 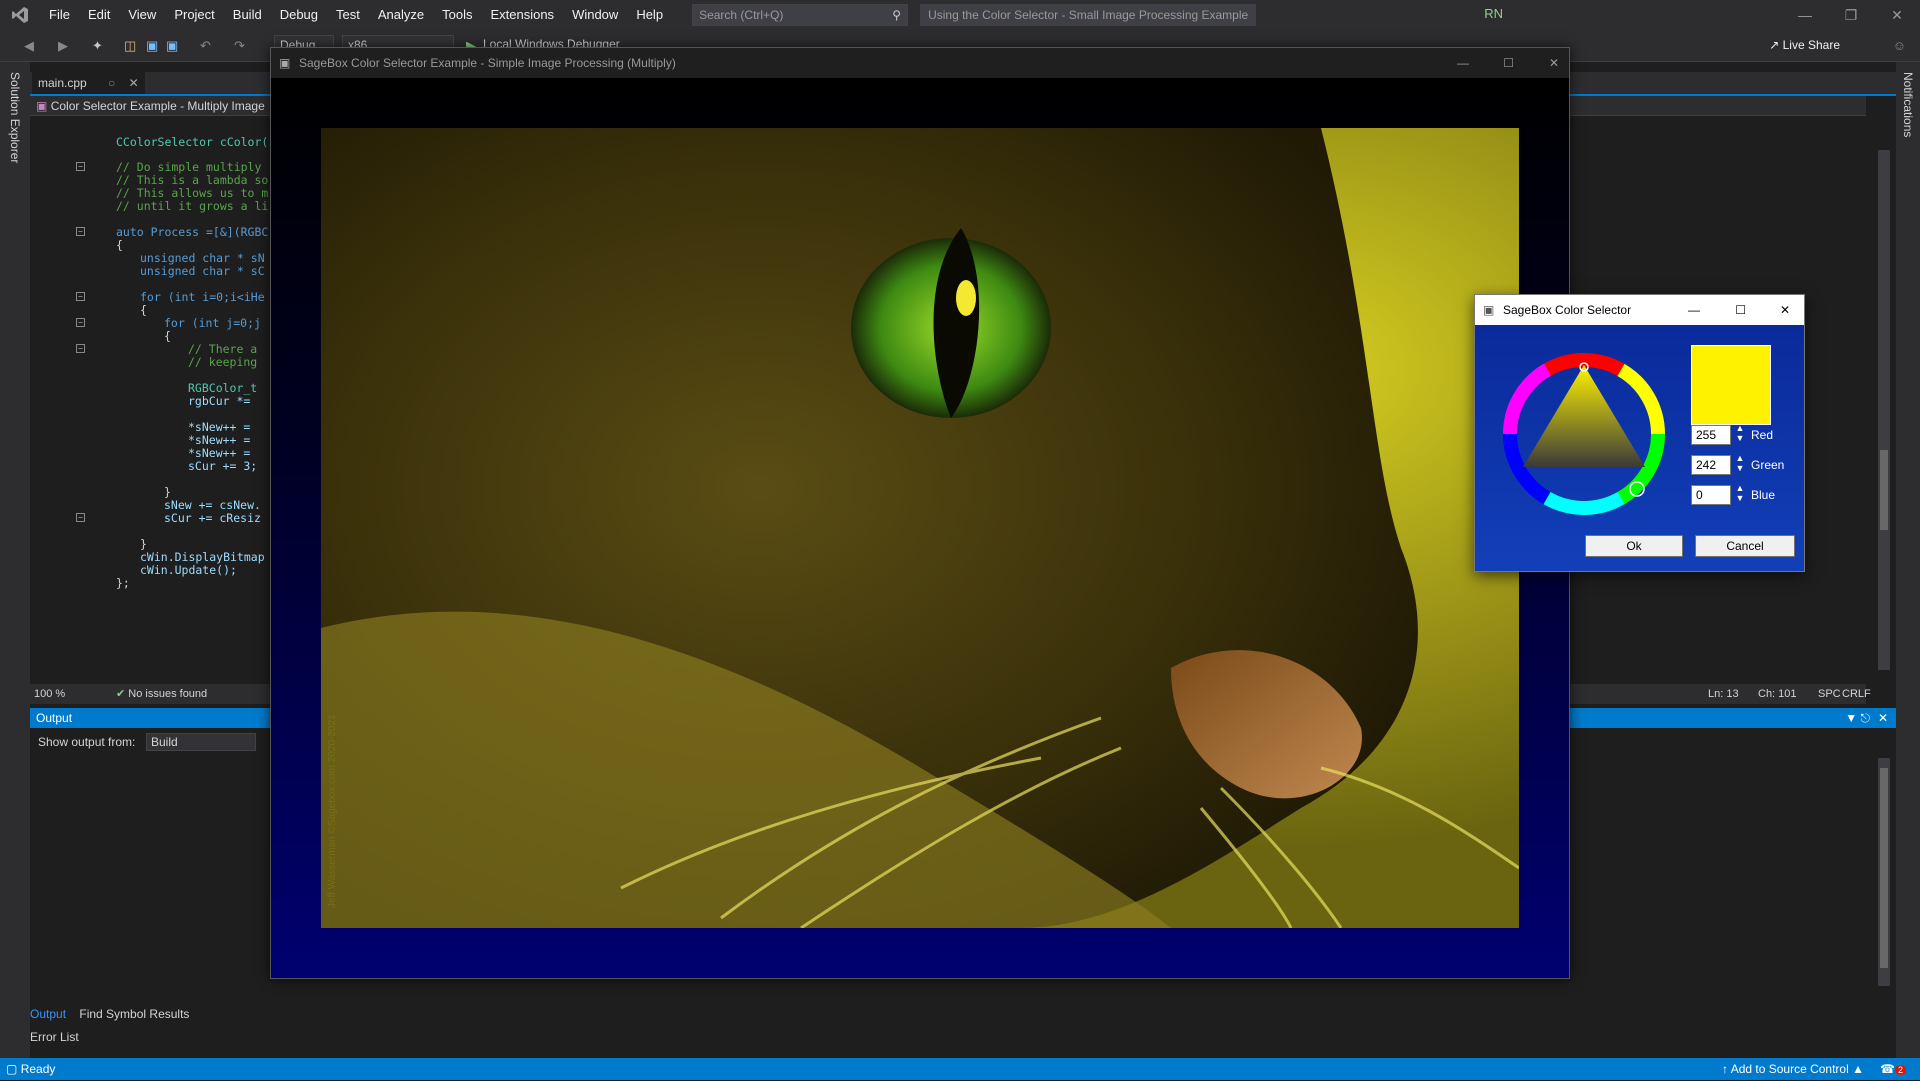 I want to click on output-source-dropdown: Build, so click(x=201, y=742).